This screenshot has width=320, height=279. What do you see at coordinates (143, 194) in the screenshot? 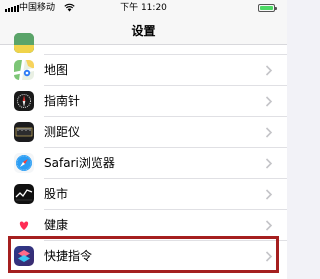
I see `settings-item-stocks: 股市` at bounding box center [143, 194].